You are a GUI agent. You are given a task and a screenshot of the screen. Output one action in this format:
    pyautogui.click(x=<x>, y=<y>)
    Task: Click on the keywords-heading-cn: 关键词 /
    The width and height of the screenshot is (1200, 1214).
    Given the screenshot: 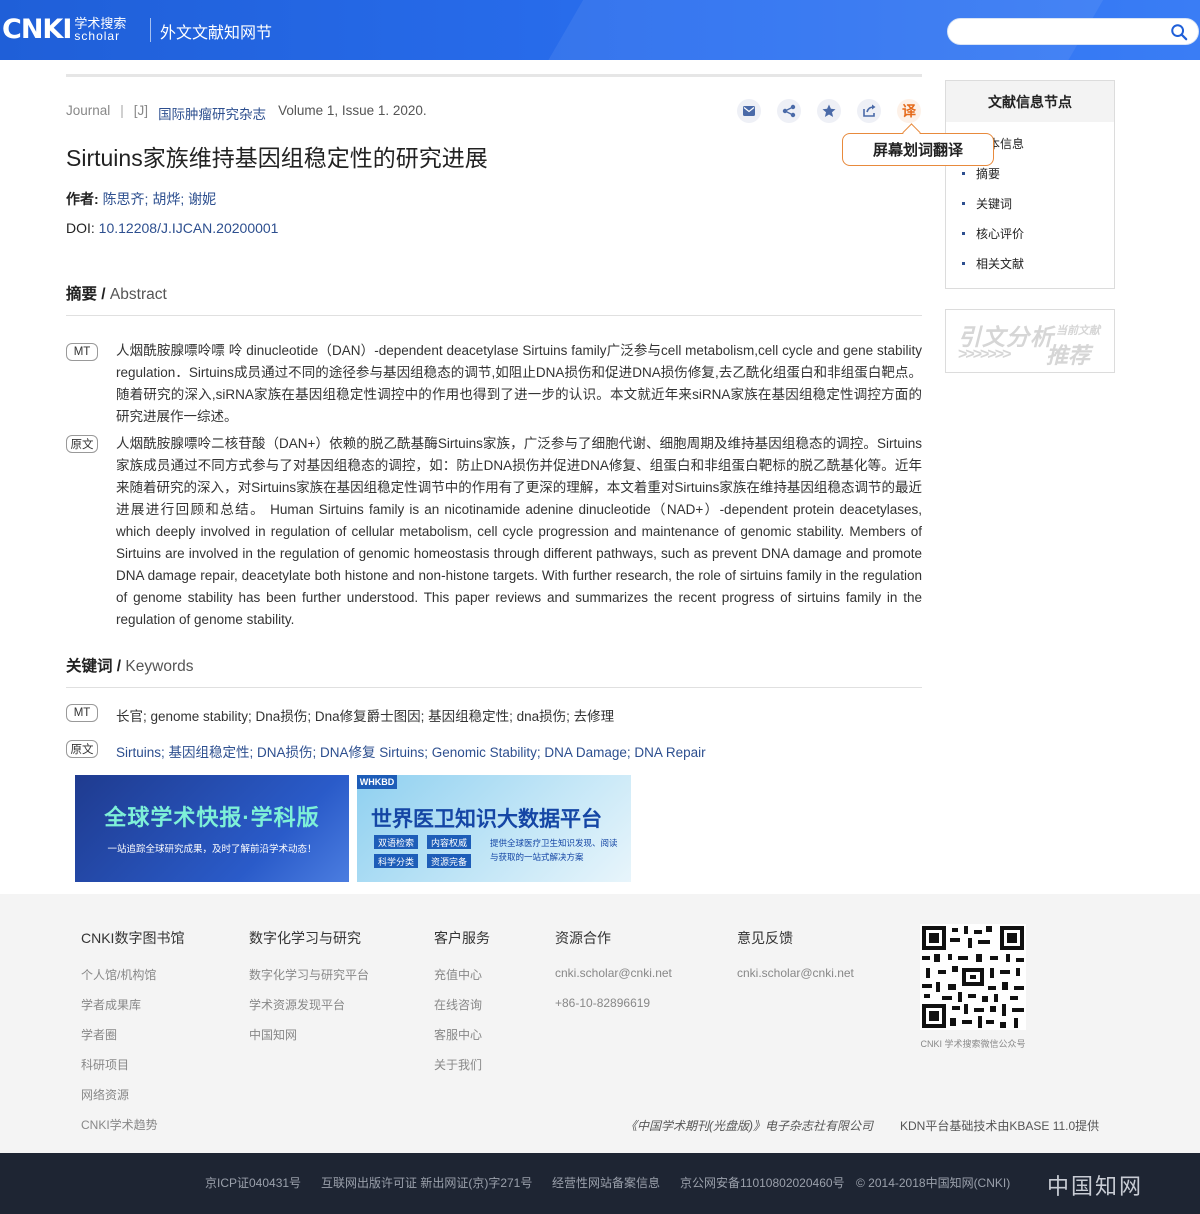 What is the action you would take?
    pyautogui.click(x=94, y=666)
    